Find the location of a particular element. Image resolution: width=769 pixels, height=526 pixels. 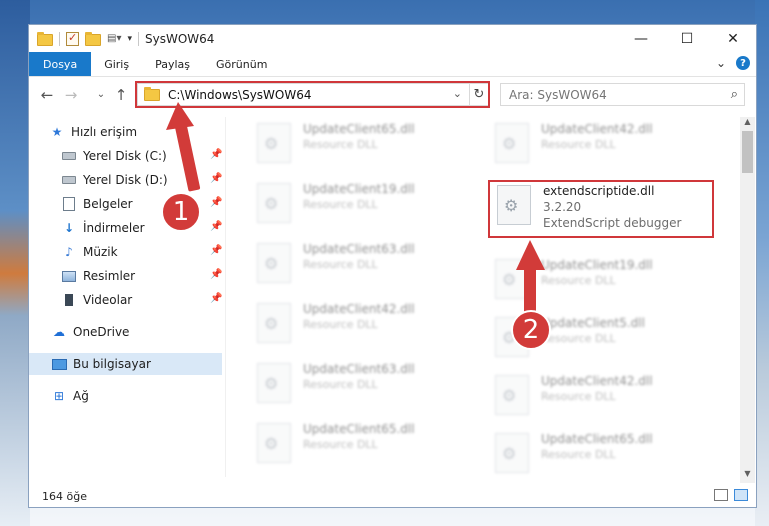

sidebar-item-pictures: Resimler is located at coordinates (141, 276).